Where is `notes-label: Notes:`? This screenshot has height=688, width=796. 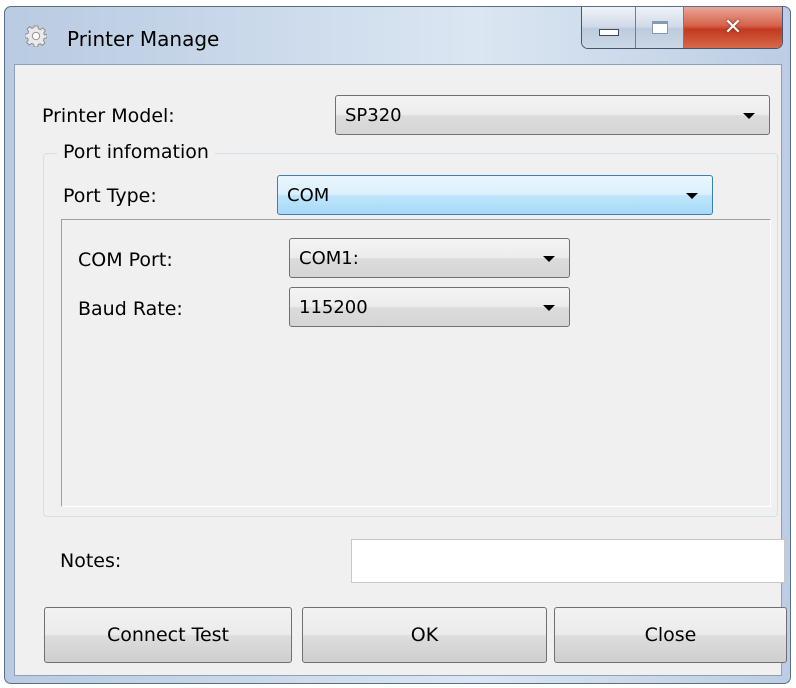
notes-label: Notes: is located at coordinates (91, 561).